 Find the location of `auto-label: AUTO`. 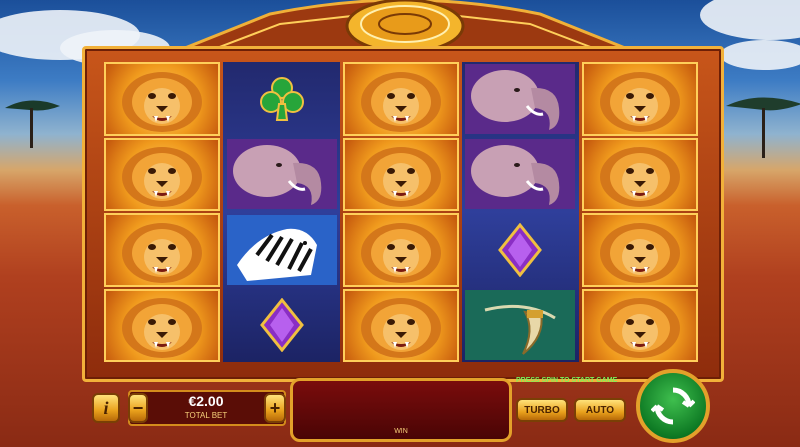

auto-label: AUTO is located at coordinates (600, 410).